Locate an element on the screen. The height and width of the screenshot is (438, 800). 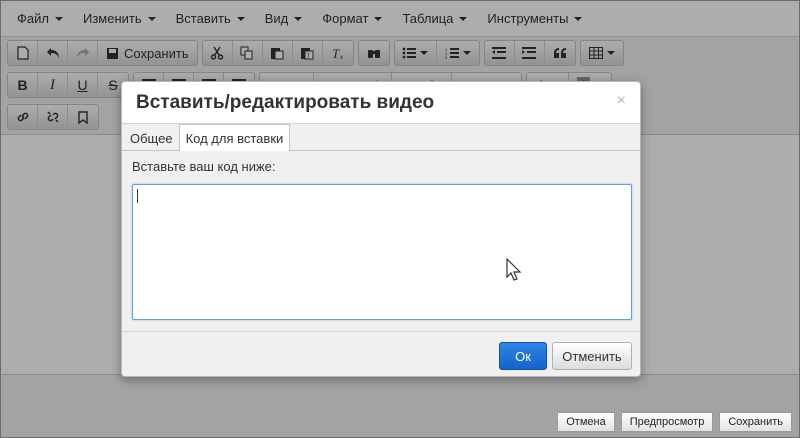
form-footer: Отмена Предпросмотр Сохранить is located at coordinates (674, 422).